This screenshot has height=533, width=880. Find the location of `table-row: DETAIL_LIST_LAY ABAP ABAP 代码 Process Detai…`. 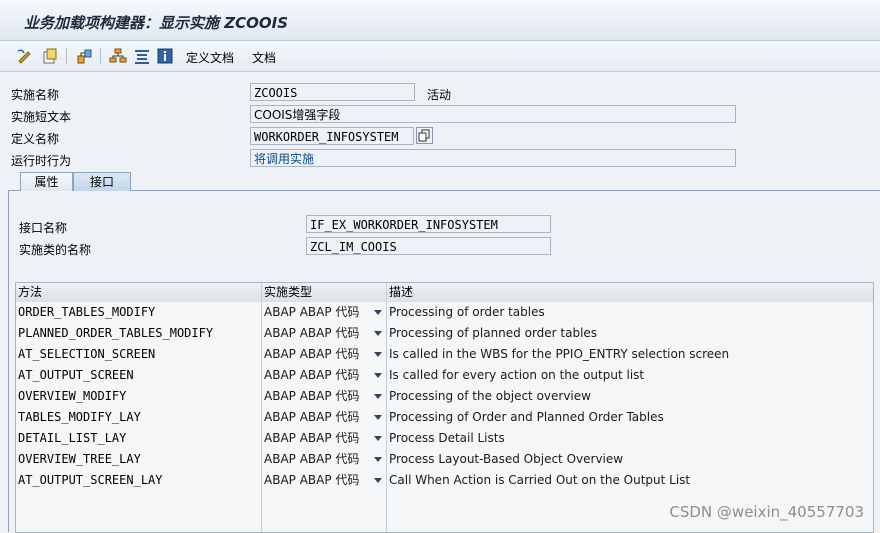

table-row: DETAIL_LIST_LAY ABAP ABAP 代码 Process Detai… is located at coordinates (444, 439).